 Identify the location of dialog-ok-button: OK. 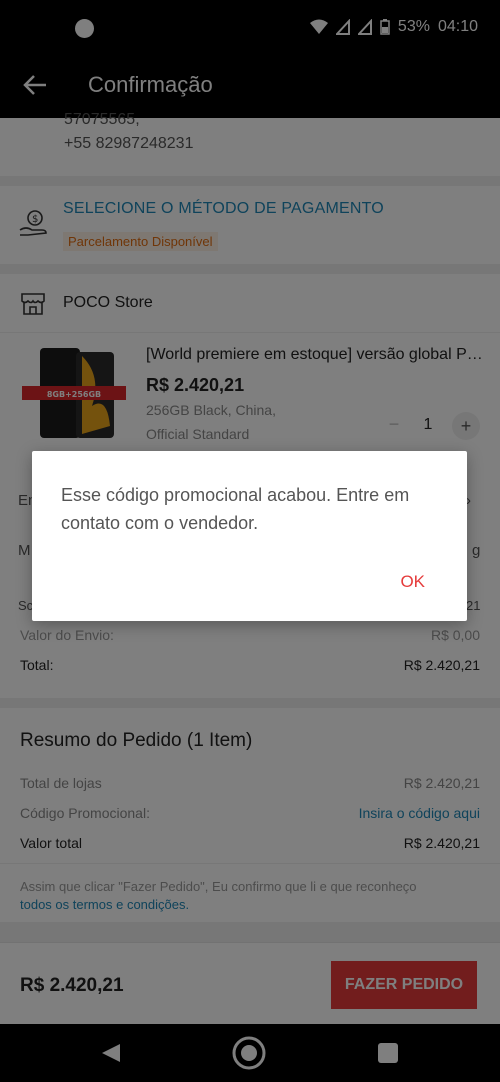
(412, 582).